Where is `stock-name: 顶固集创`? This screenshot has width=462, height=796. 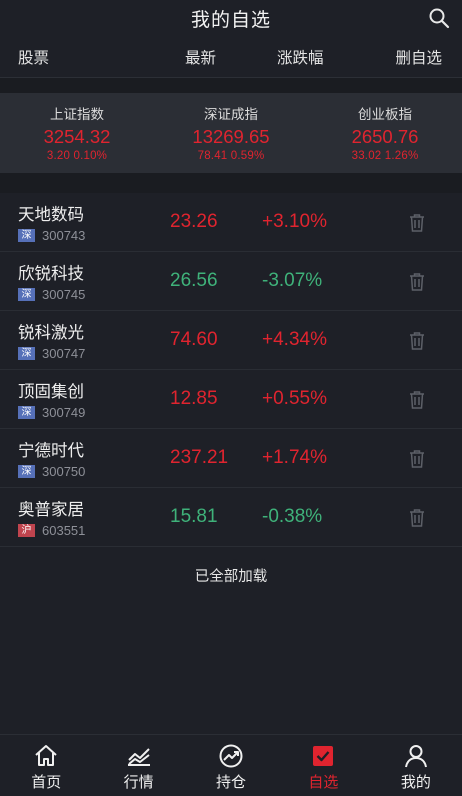
stock-name: 顶固集创 is located at coordinates (51, 392).